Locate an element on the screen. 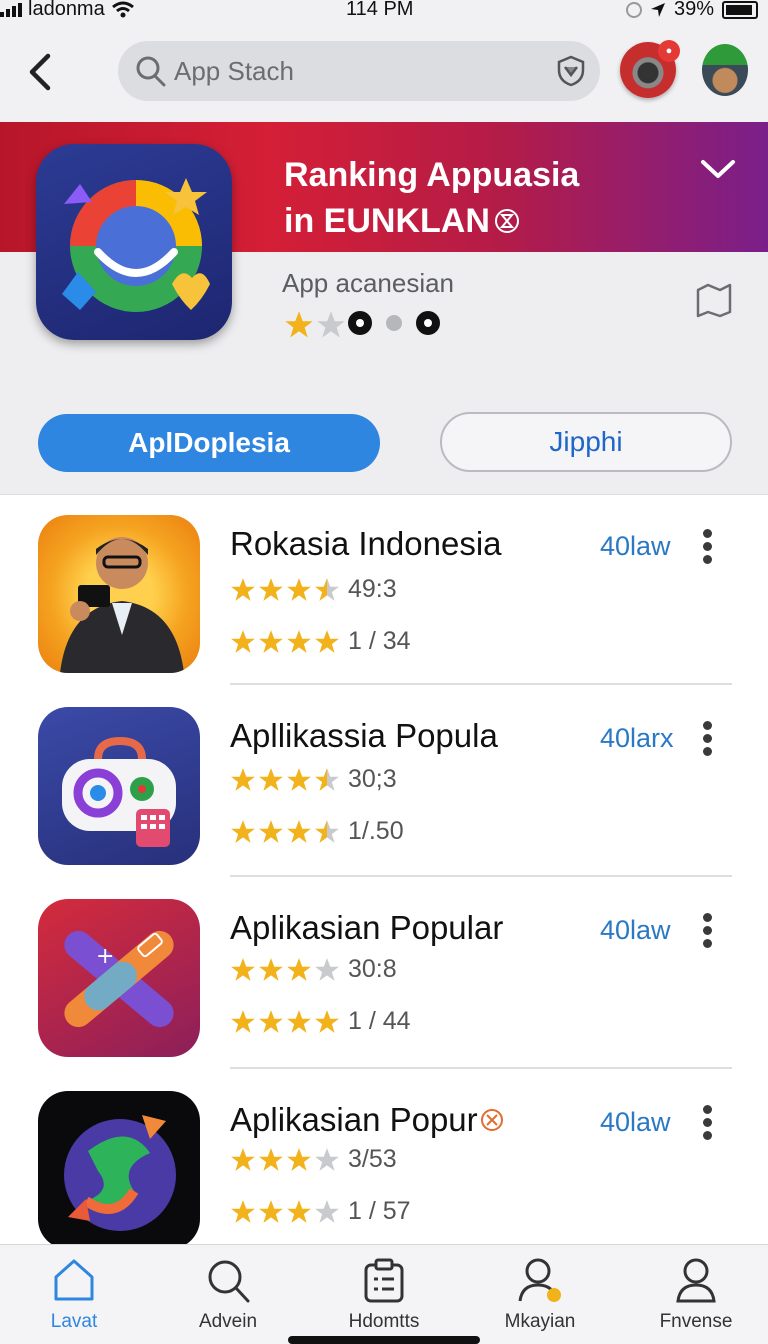 This screenshot has width=768, height=1344. wifi-icon is located at coordinates (122, 9).